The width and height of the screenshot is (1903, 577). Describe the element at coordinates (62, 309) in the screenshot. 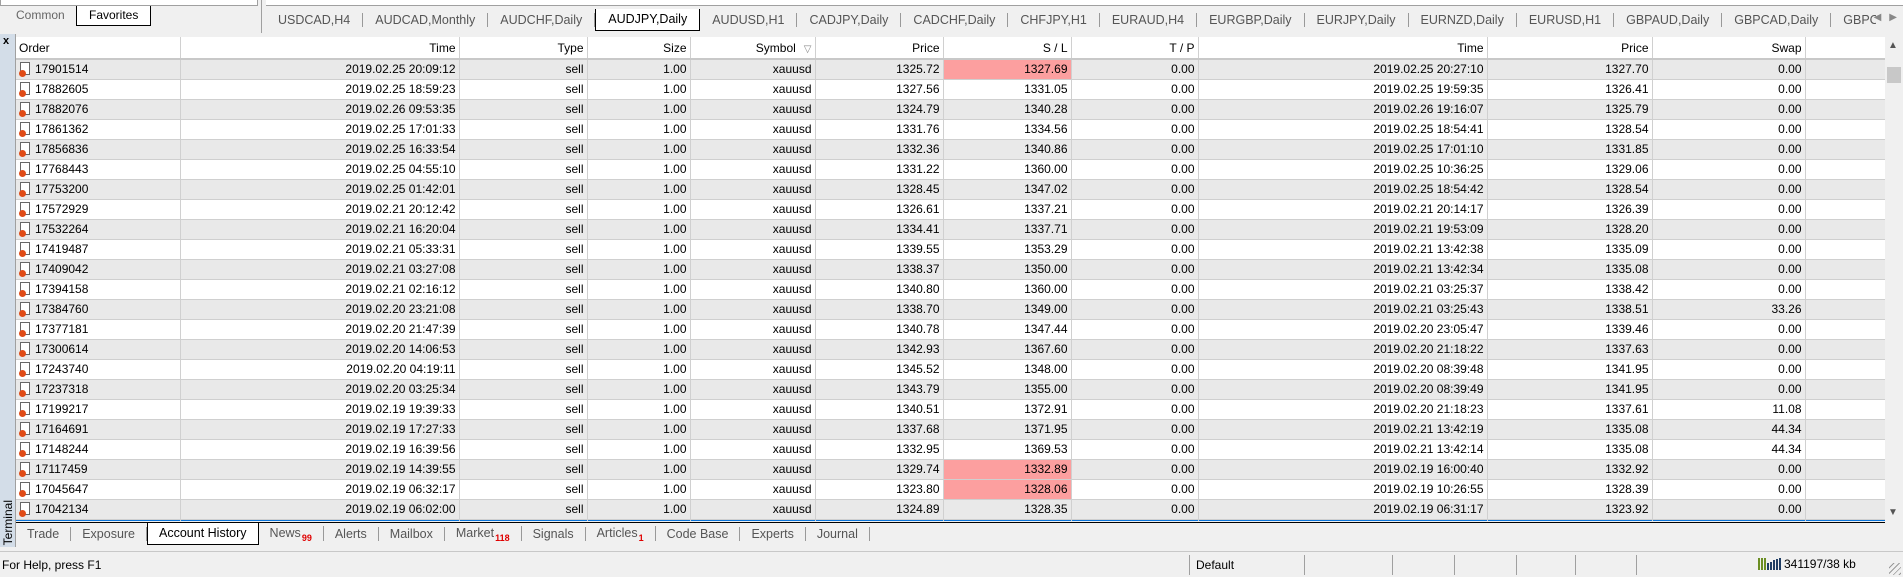

I see `order-number: 17384760` at that location.